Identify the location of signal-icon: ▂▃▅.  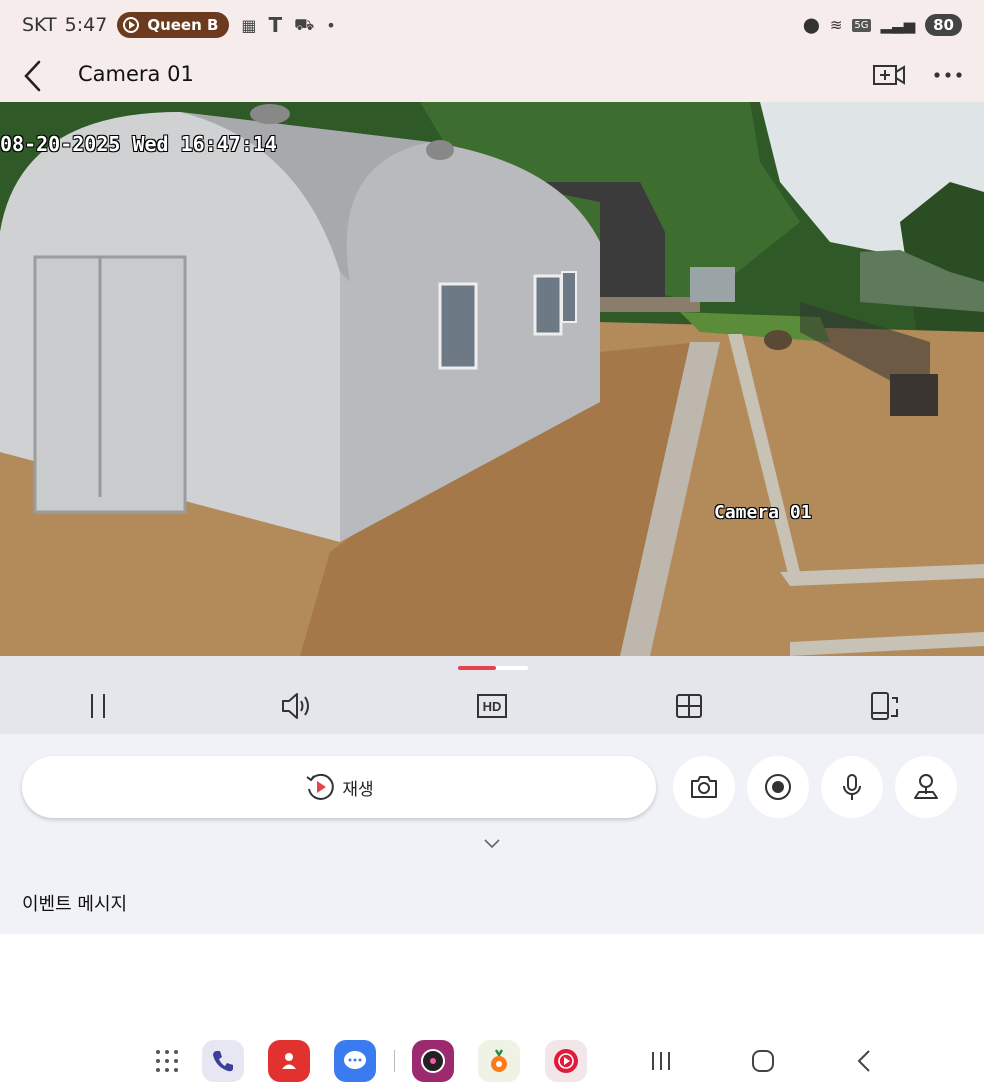
(898, 25).